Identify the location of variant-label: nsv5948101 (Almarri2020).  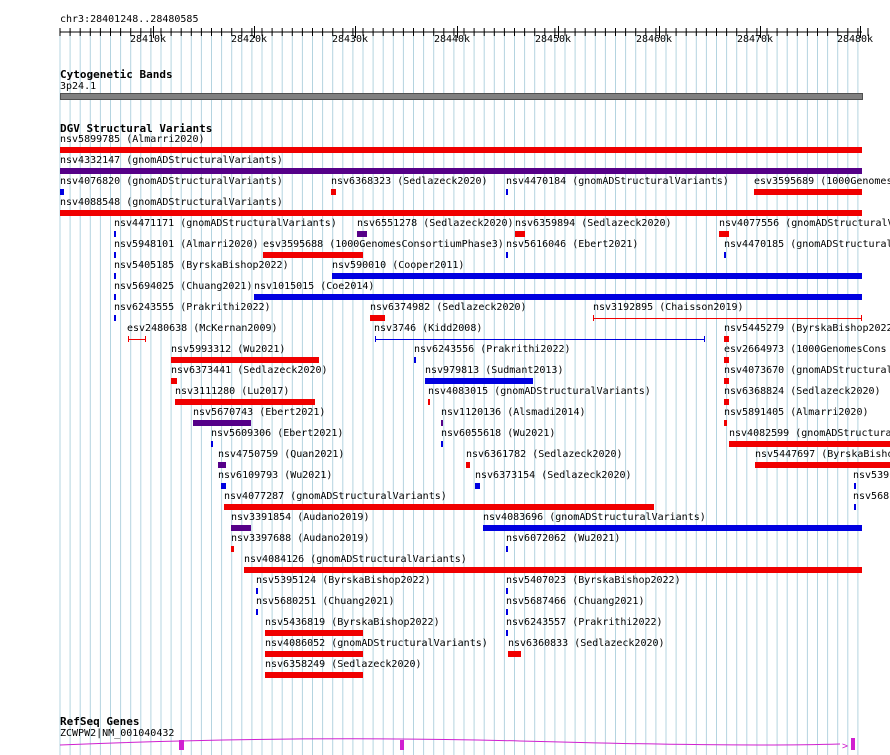
(186, 244).